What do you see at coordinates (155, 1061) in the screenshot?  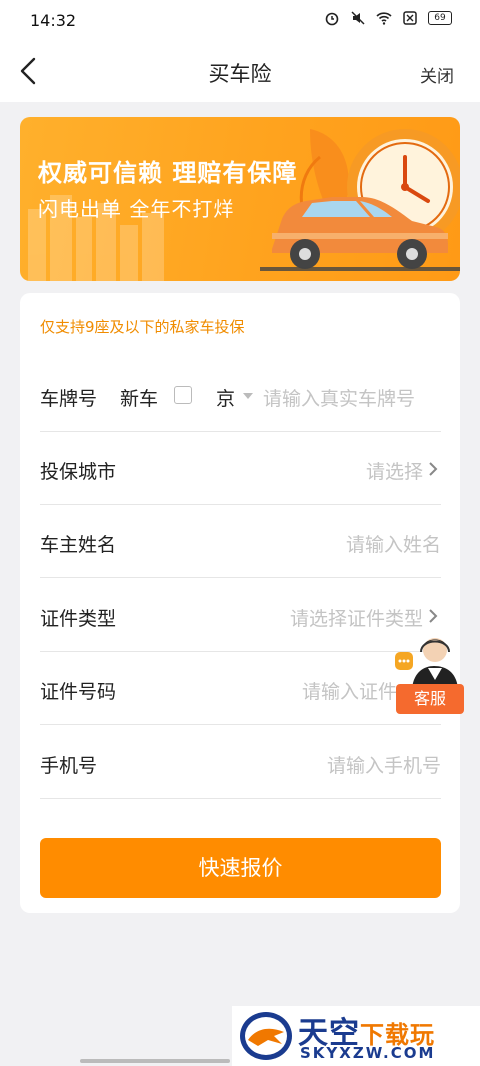 I see `home-indicator` at bounding box center [155, 1061].